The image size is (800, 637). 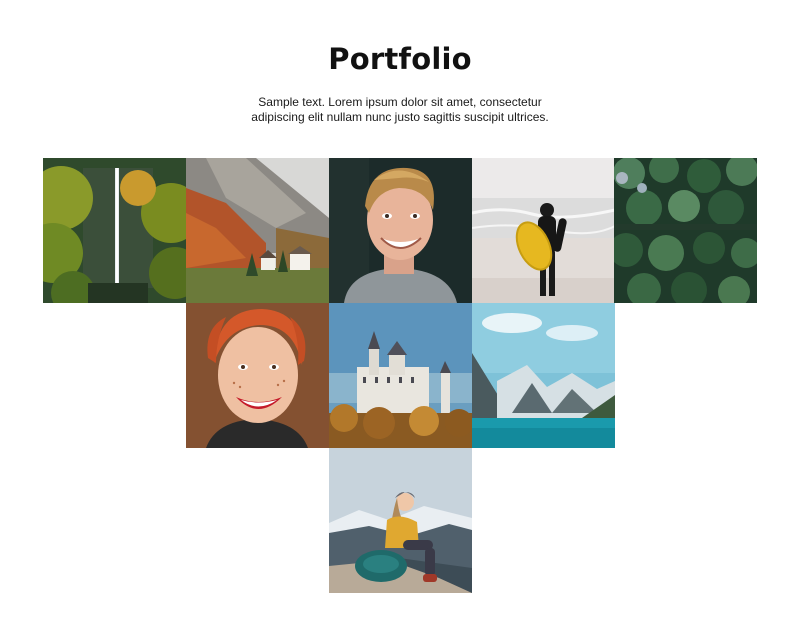 I want to click on portfolio-image-smiling-man, so click(x=400, y=230).